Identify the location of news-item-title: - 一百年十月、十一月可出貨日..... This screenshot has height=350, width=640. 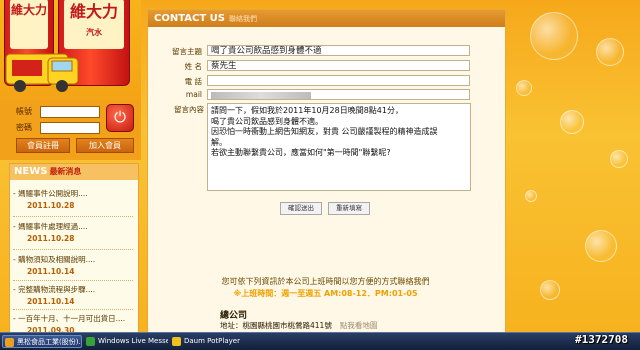
(74, 318).